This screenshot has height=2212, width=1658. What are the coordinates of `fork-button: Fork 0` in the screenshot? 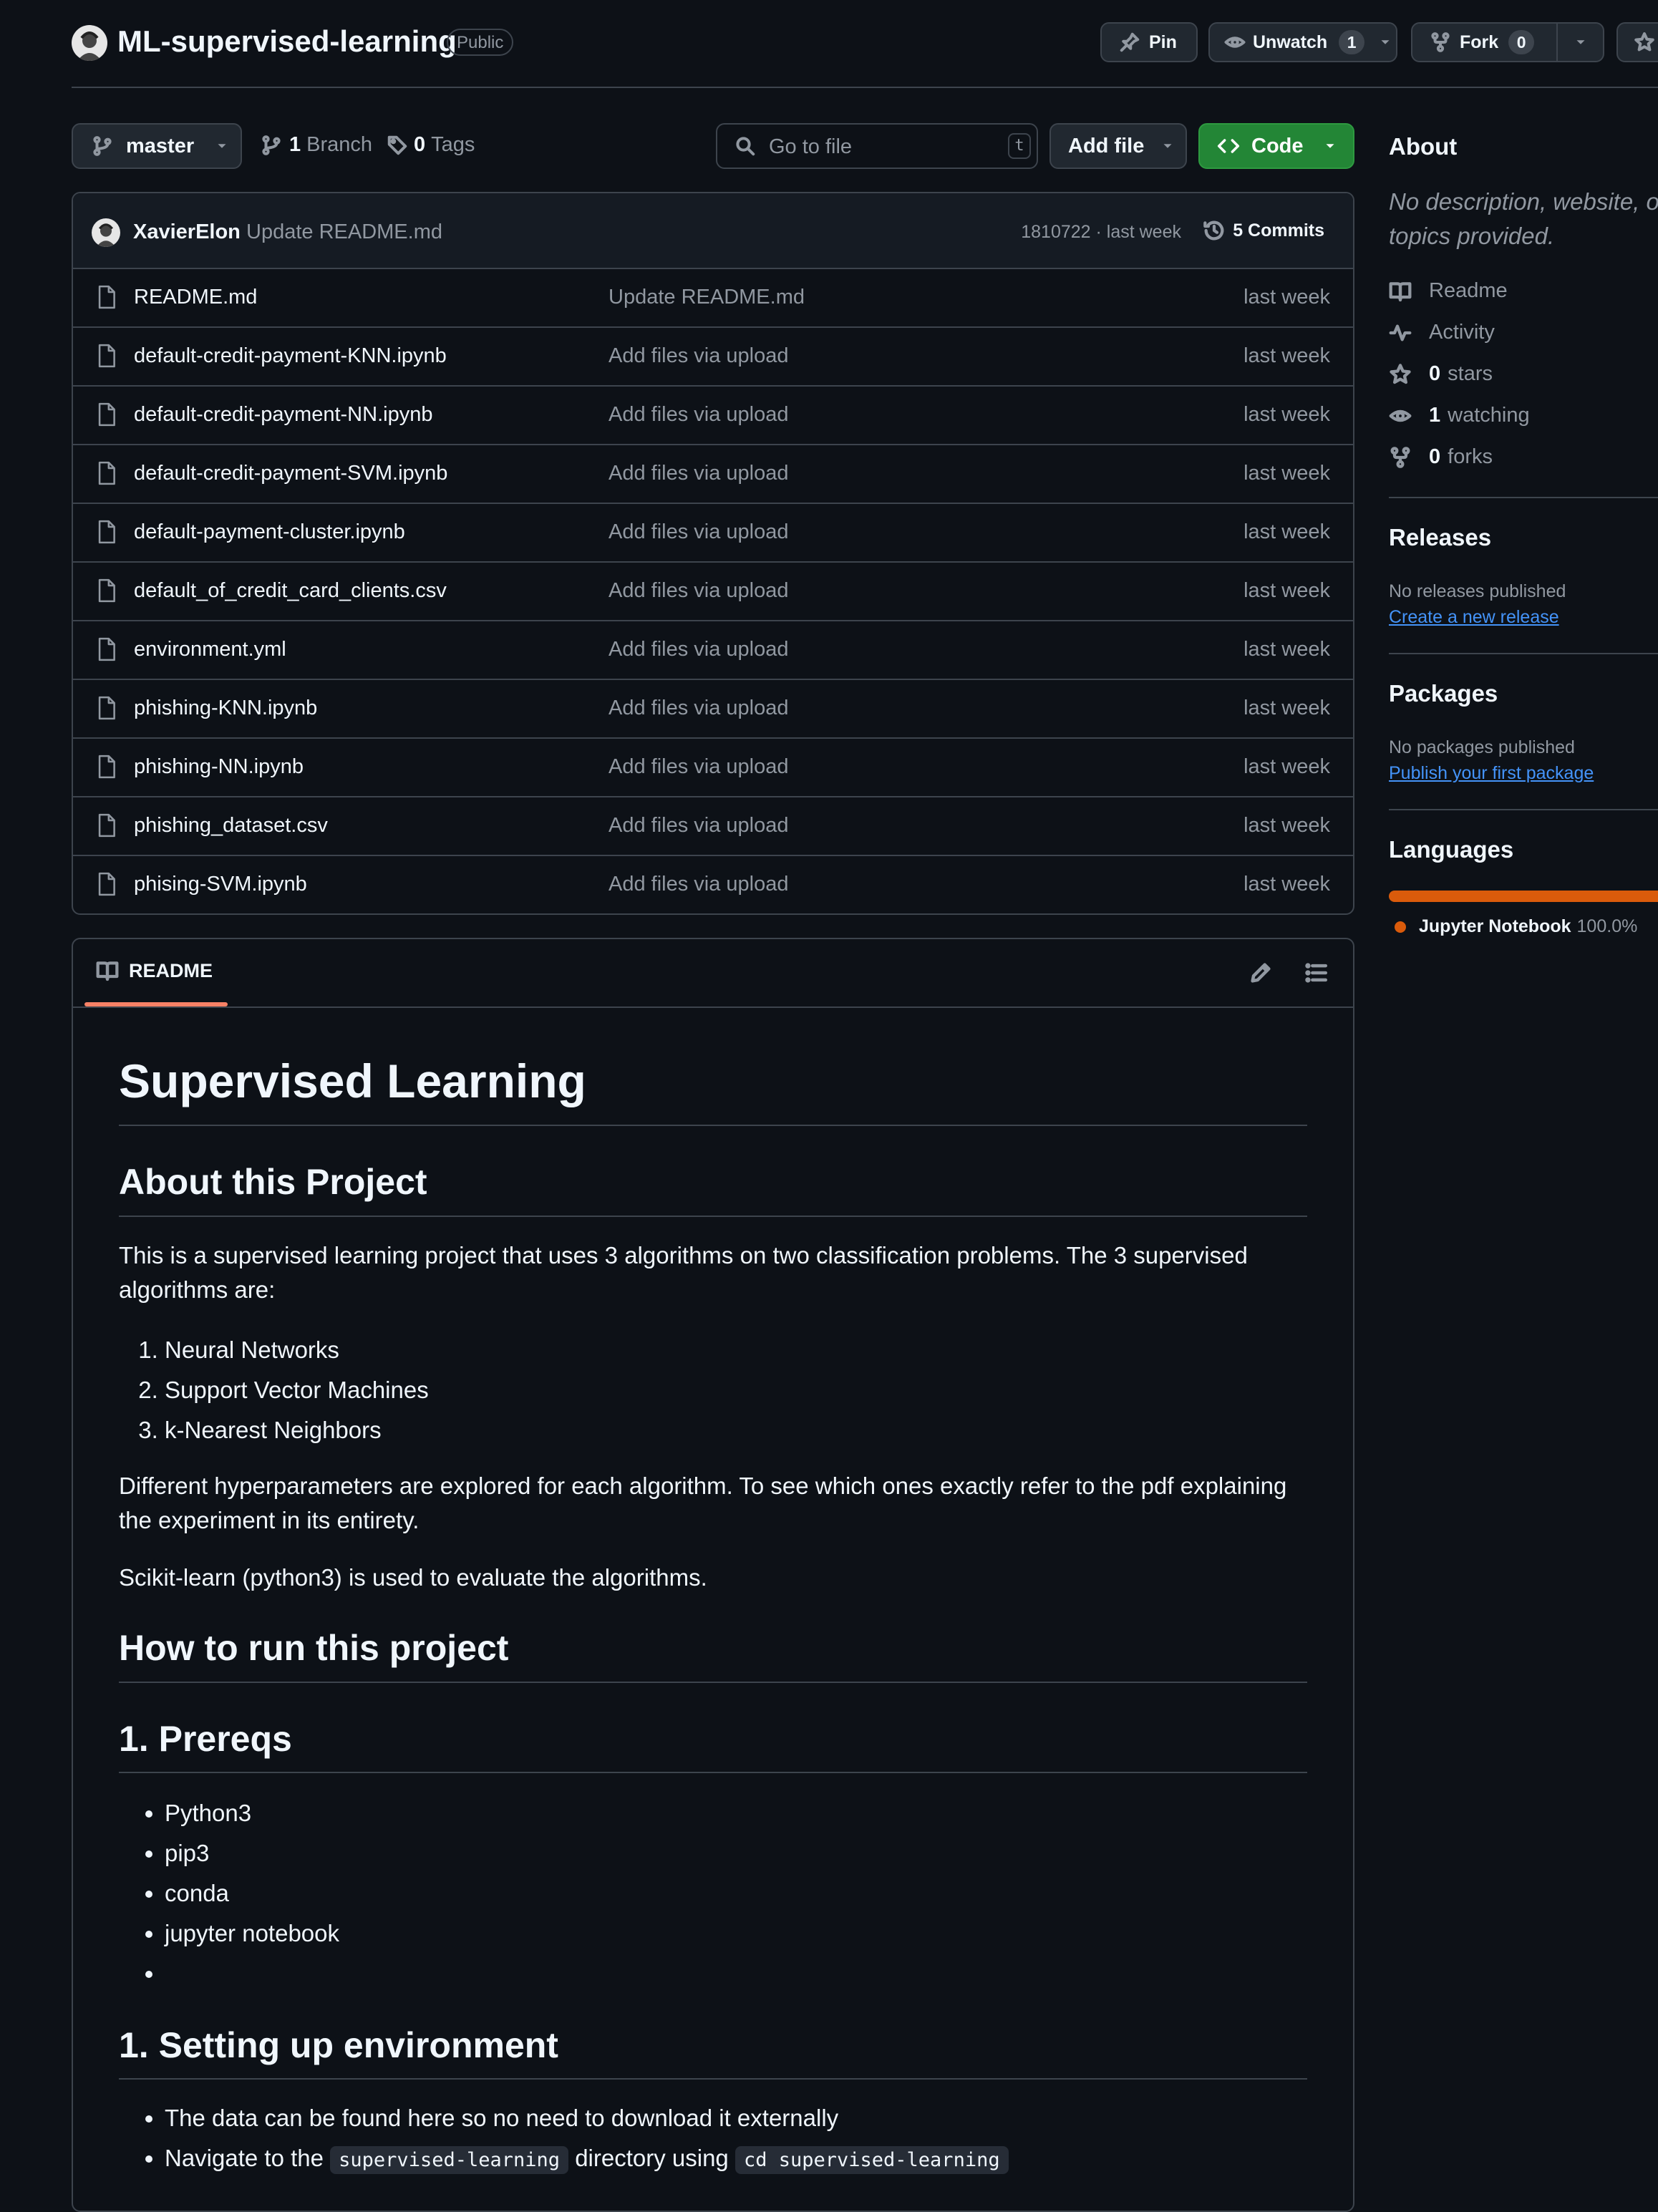 It's located at (1507, 42).